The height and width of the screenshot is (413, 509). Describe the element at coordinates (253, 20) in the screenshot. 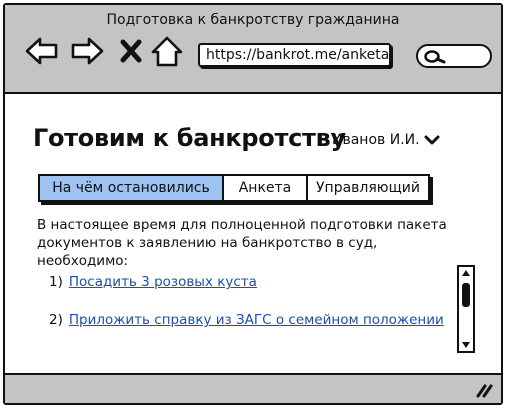

I see `window-title: Подготовка к банкротству гражданина` at that location.